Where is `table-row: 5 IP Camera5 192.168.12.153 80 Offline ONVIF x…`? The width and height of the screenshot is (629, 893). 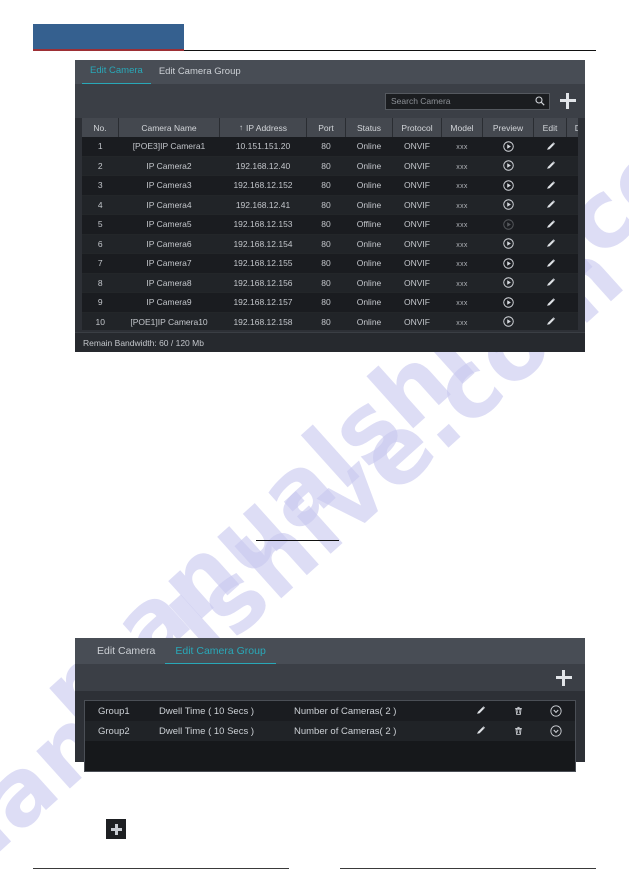 table-row: 5 IP Camera5 192.168.12.153 80 Offline ONVIF x… is located at coordinates (330, 224).